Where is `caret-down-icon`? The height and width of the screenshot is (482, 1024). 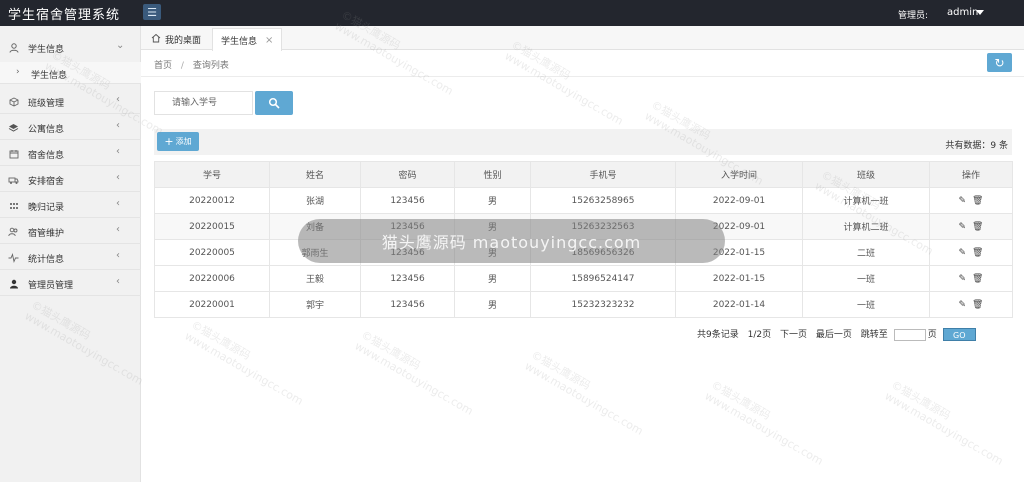 caret-down-icon is located at coordinates (980, 12).